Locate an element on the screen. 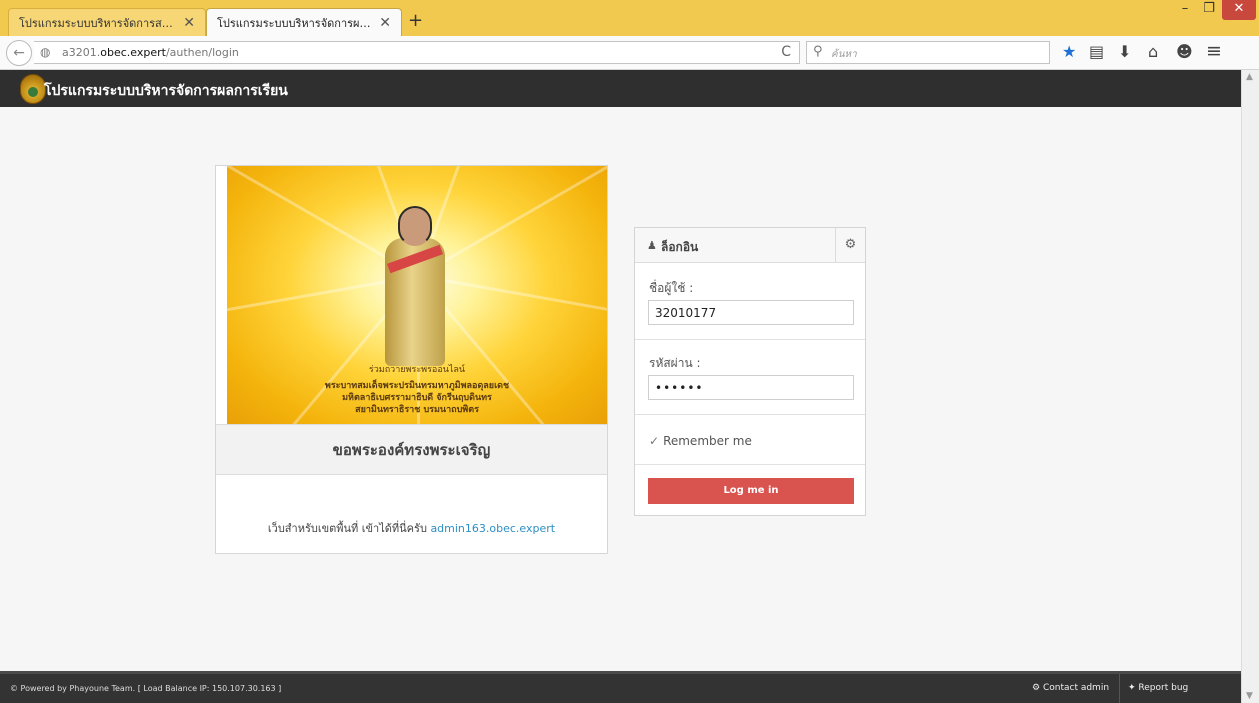 This screenshot has width=1259, height=703. login-title: ล็อกอิน is located at coordinates (680, 247).